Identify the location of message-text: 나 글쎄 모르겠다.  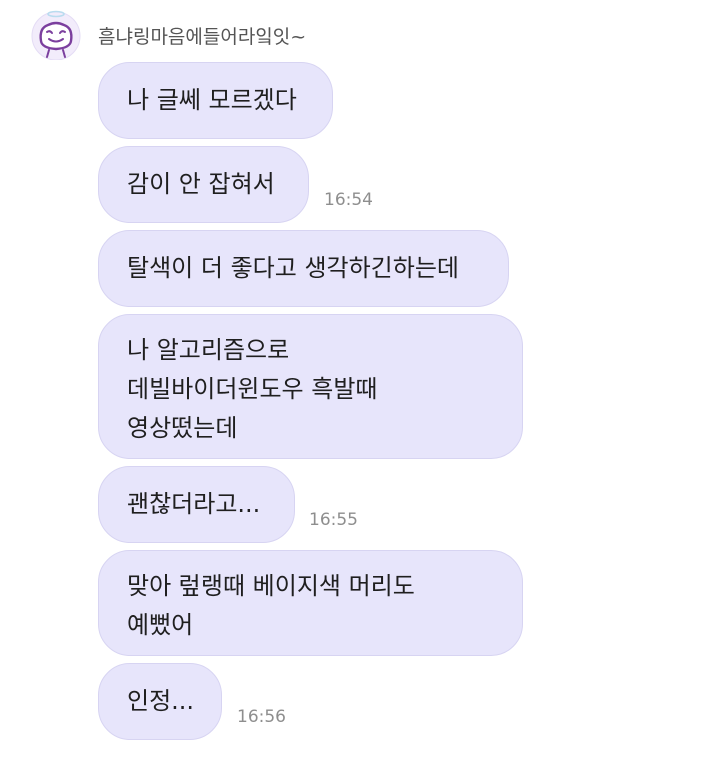
(212, 100).